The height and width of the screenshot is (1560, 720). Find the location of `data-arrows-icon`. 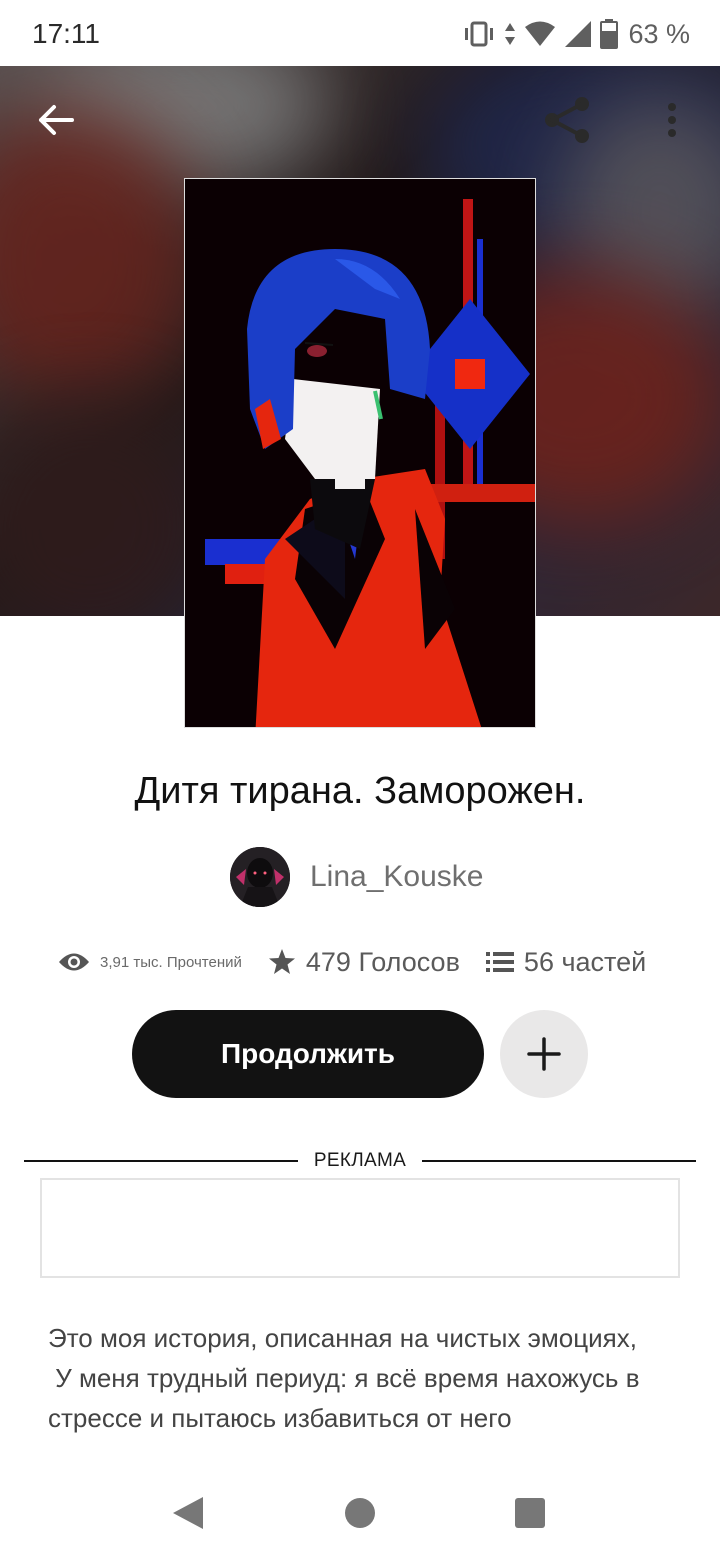

data-arrows-icon is located at coordinates (510, 34).